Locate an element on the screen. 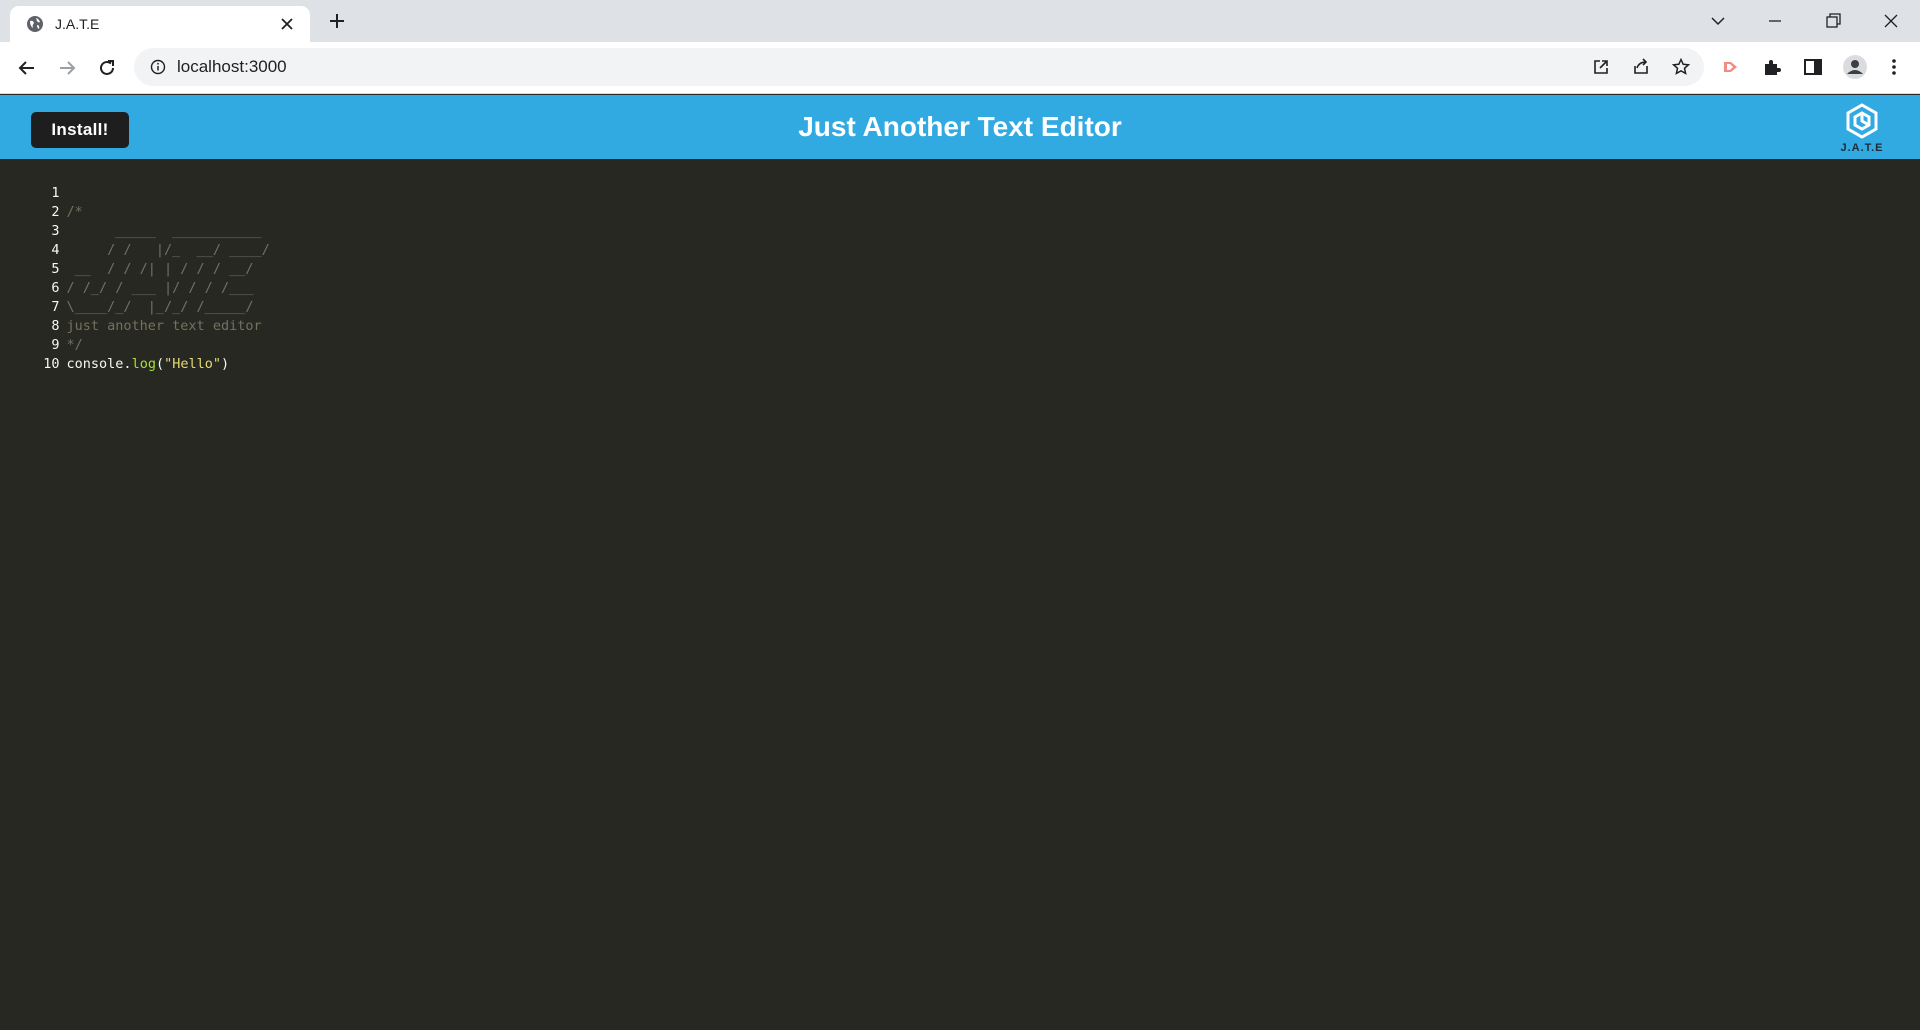 This screenshot has width=1920, height=1030. close-icon is located at coordinates (287, 24).